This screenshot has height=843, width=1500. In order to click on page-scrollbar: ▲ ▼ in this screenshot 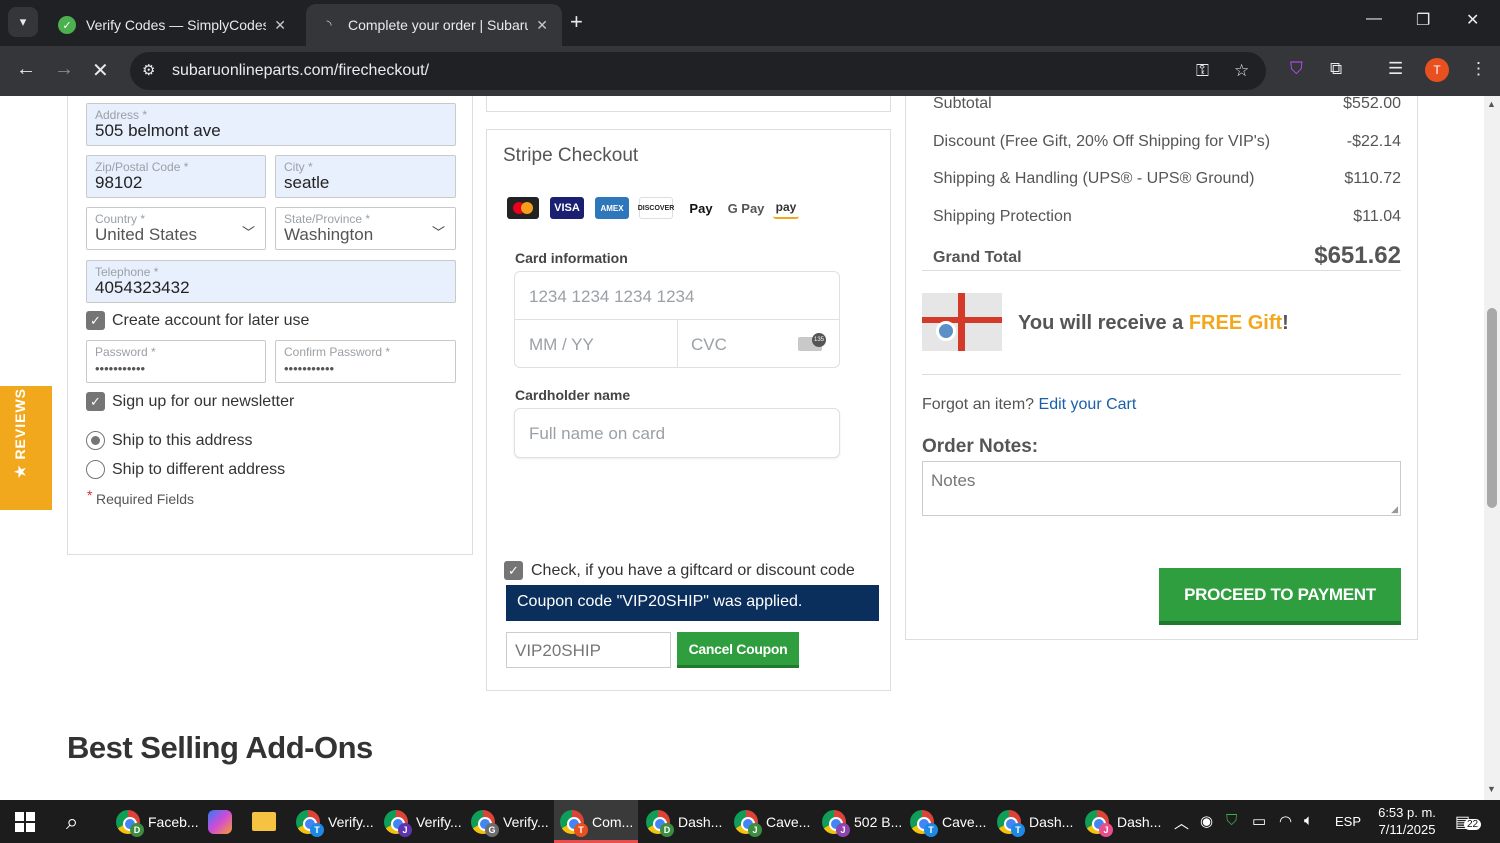, I will do `click(1492, 448)`.